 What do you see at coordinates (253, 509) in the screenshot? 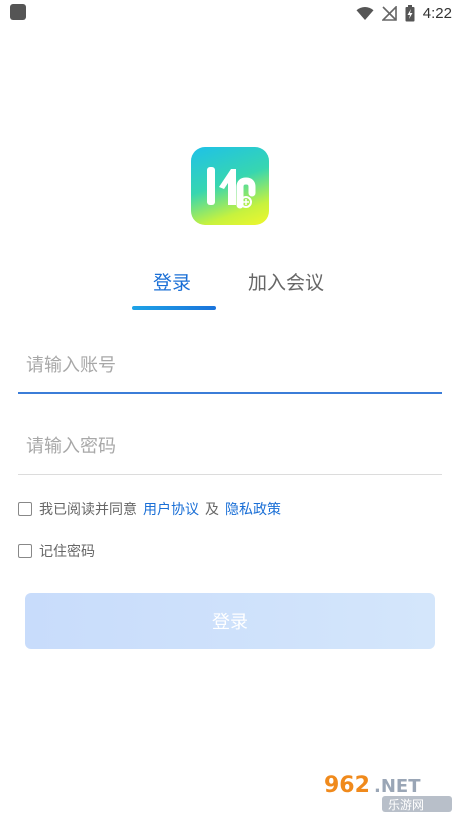
I see `privacy-policy-link: 隐私政策` at bounding box center [253, 509].